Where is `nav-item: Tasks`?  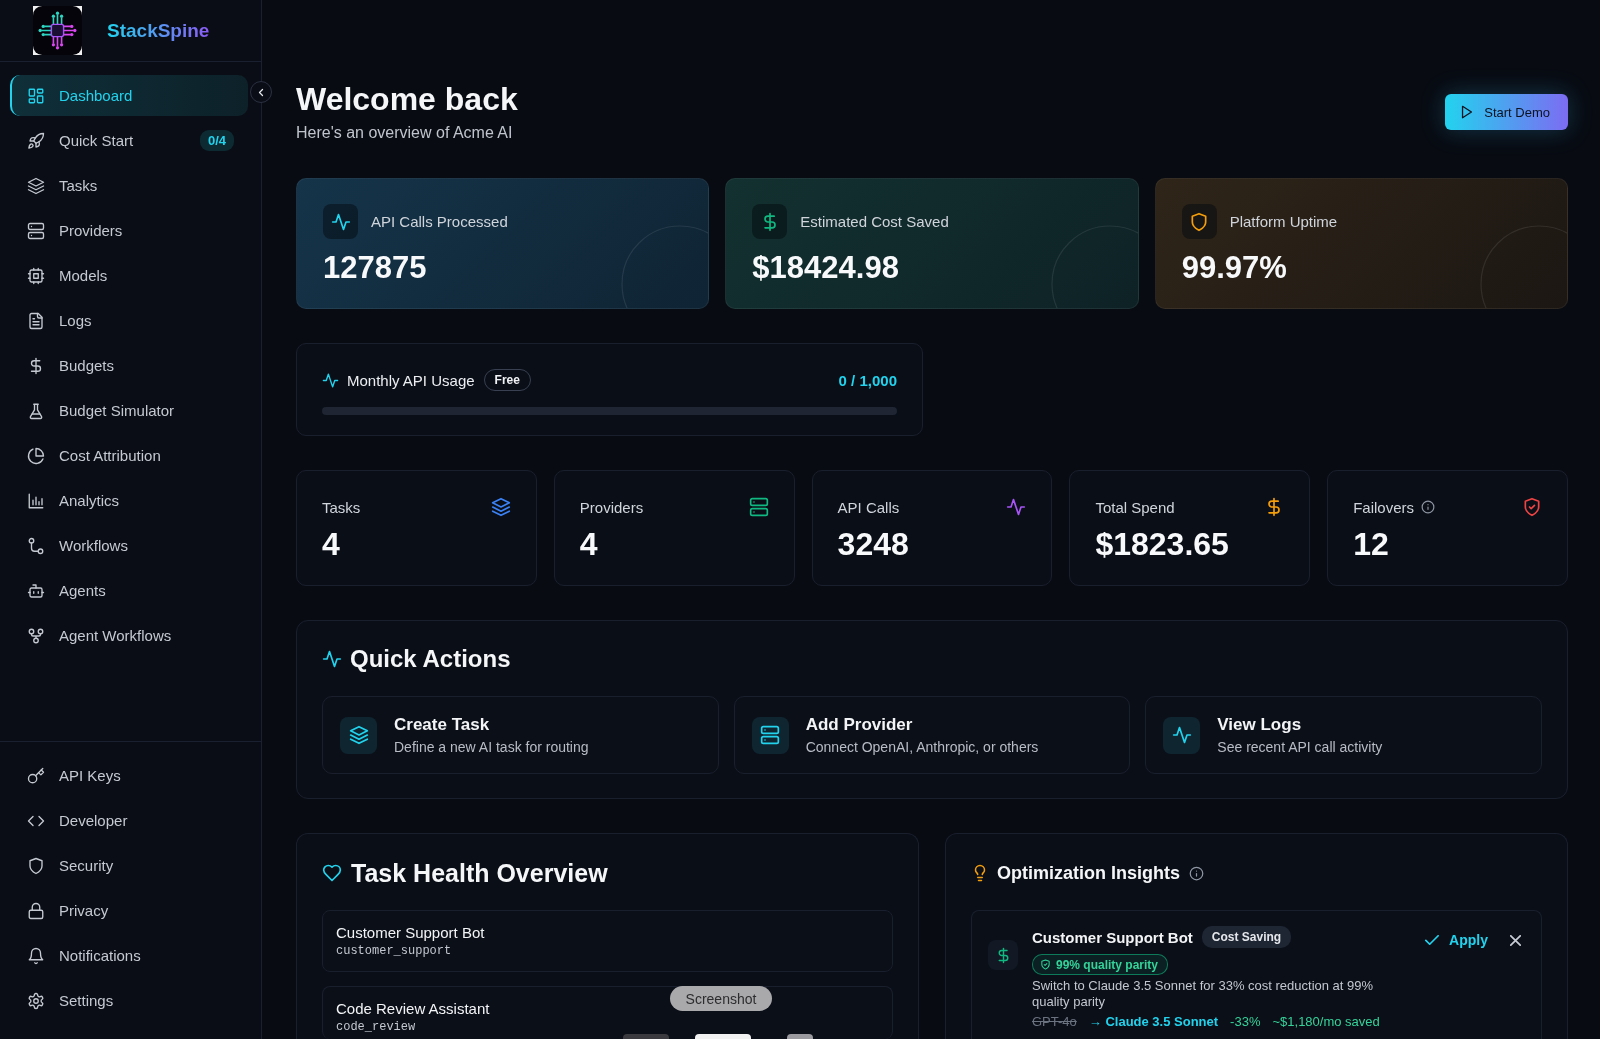 nav-item: Tasks is located at coordinates (129, 185).